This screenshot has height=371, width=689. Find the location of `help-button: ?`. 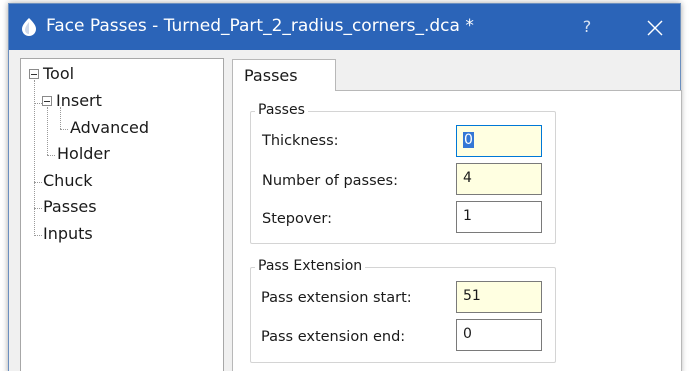

help-button: ? is located at coordinates (587, 27).